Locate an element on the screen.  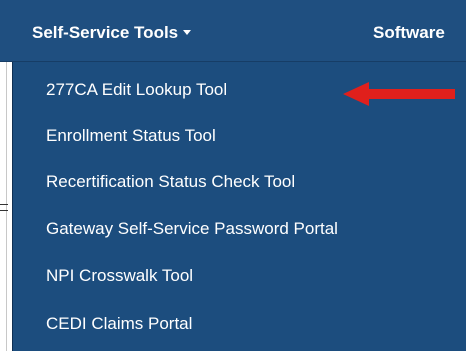
caret-down-icon is located at coordinates (187, 32).